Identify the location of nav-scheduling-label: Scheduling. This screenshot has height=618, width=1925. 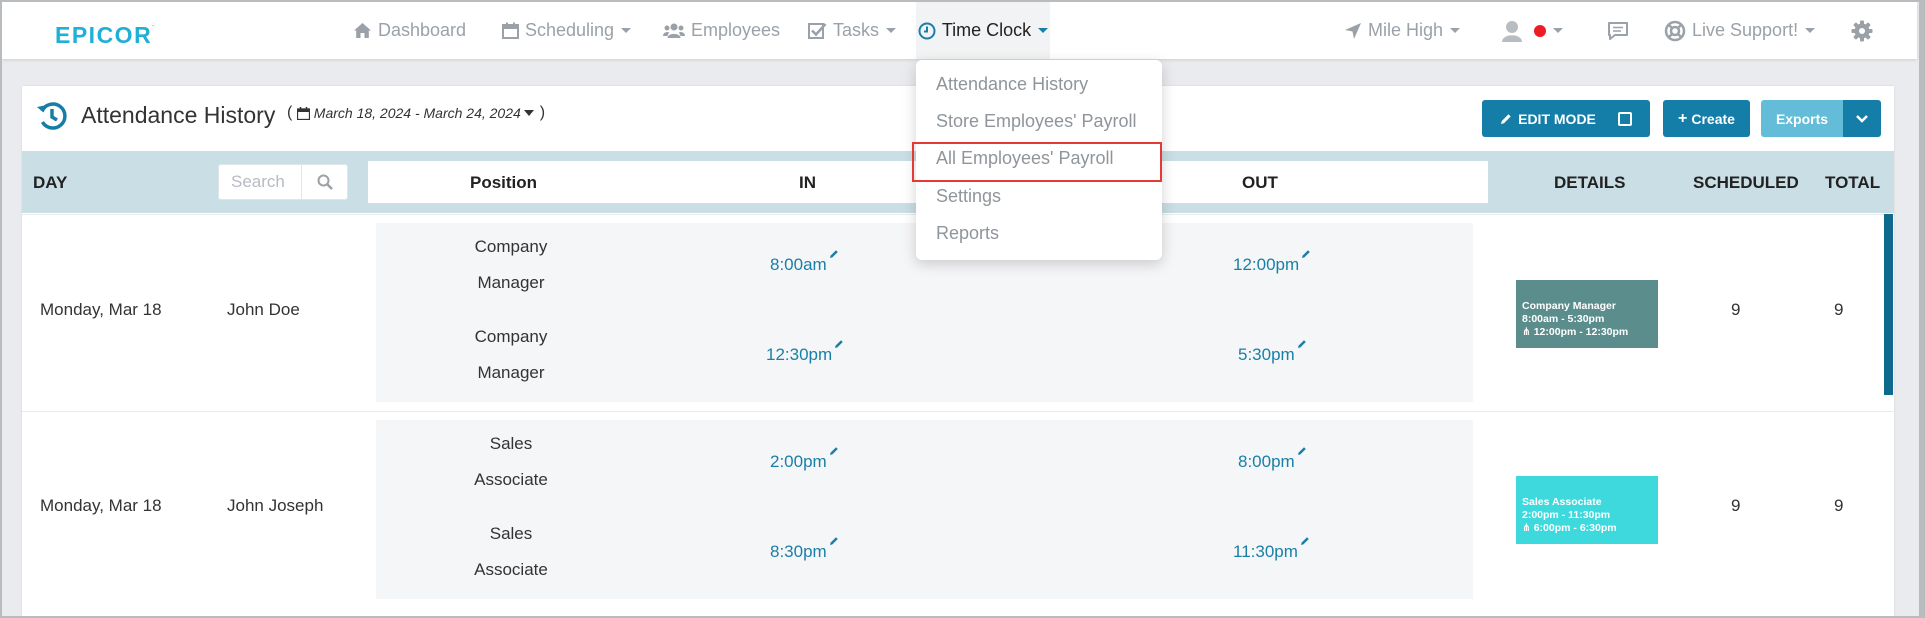
(570, 30).